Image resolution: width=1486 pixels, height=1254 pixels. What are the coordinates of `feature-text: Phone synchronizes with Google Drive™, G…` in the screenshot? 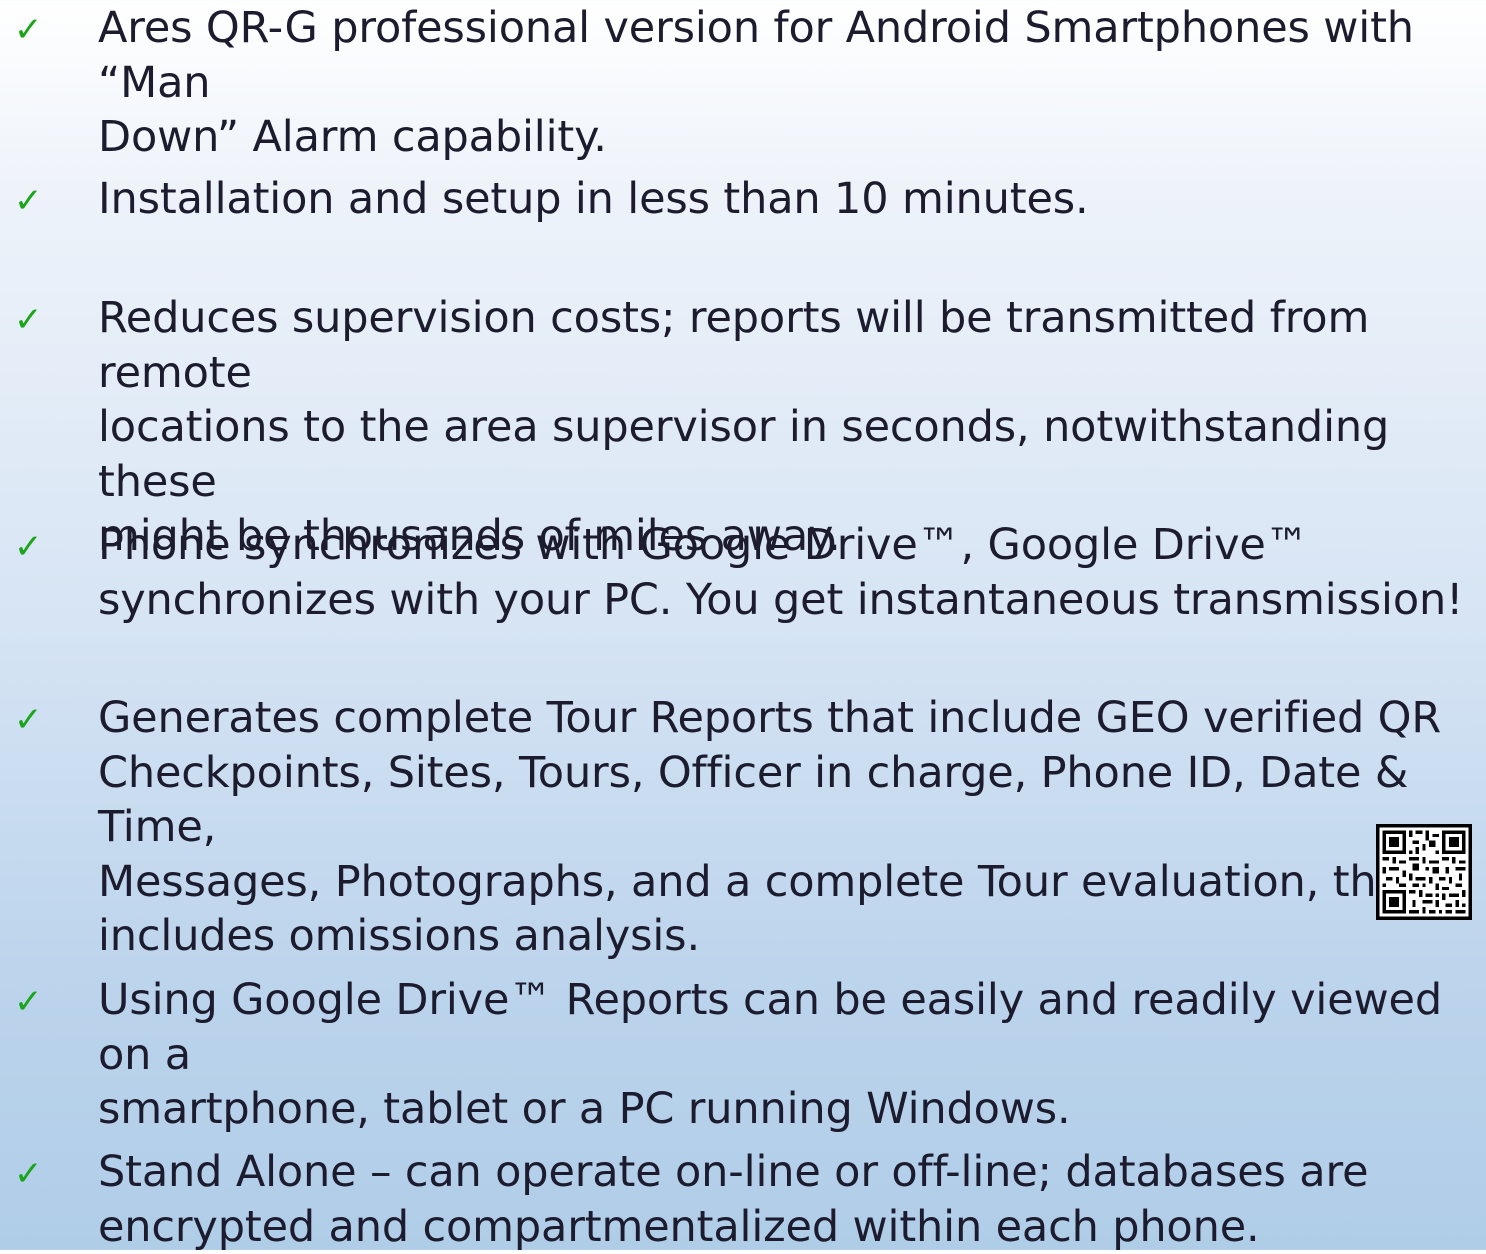 It's located at (781, 572).